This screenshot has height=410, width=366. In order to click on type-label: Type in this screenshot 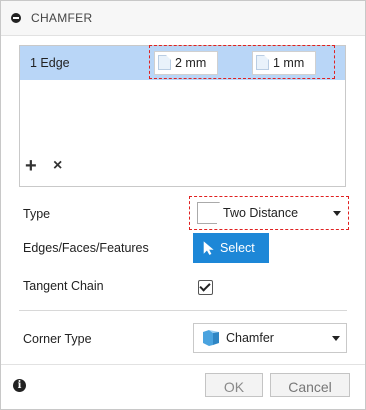, I will do `click(37, 214)`.